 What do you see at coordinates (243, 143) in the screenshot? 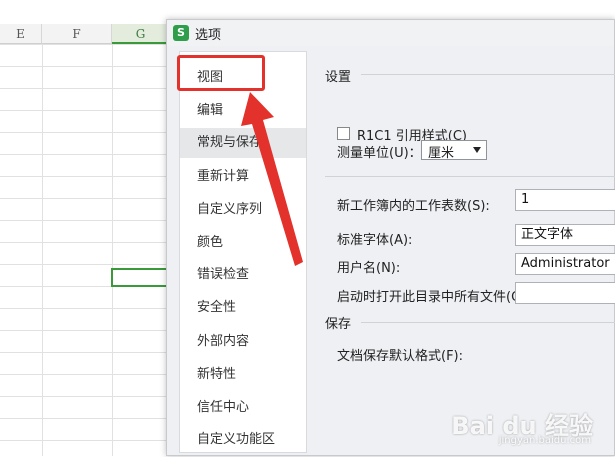
I see `nav-item-general-save: 常规与保存` at bounding box center [243, 143].